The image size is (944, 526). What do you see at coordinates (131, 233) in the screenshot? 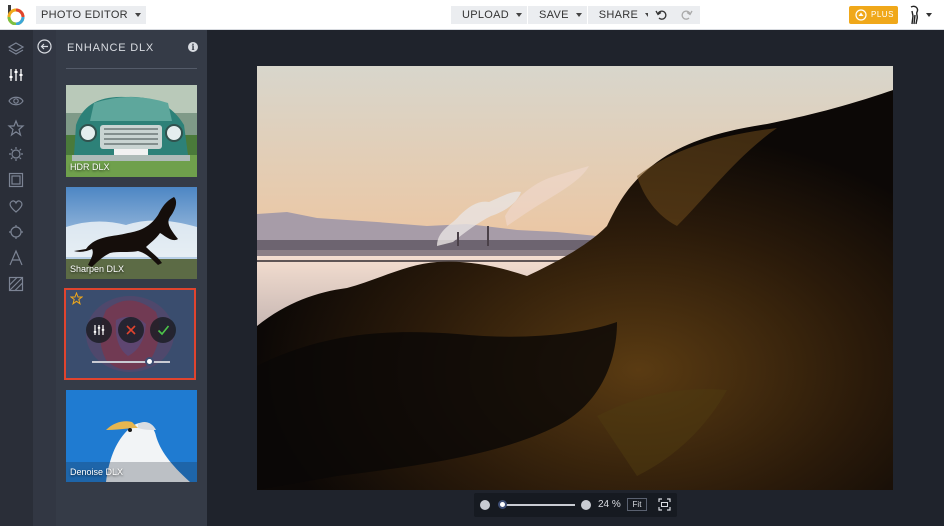
I see `effect-card-sharpen-dlx: Sharpen DLX` at bounding box center [131, 233].